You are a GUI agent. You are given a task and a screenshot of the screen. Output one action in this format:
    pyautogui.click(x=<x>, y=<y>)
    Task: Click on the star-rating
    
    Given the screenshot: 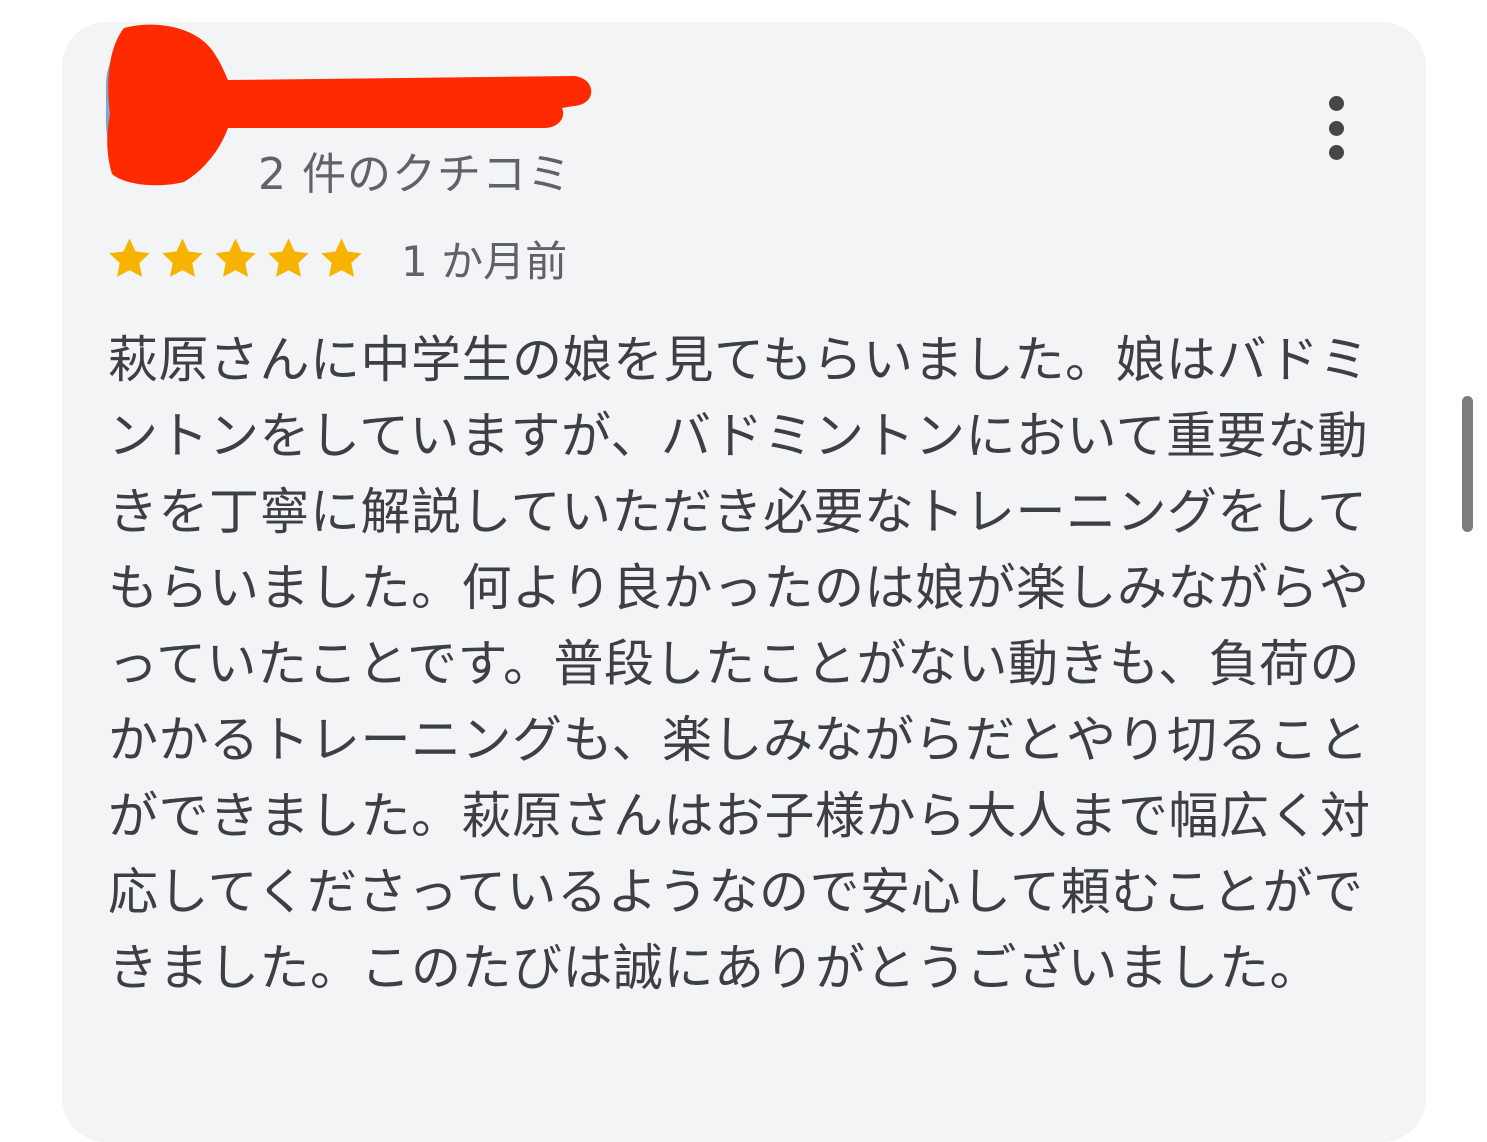 What is the action you would take?
    pyautogui.click(x=235, y=258)
    